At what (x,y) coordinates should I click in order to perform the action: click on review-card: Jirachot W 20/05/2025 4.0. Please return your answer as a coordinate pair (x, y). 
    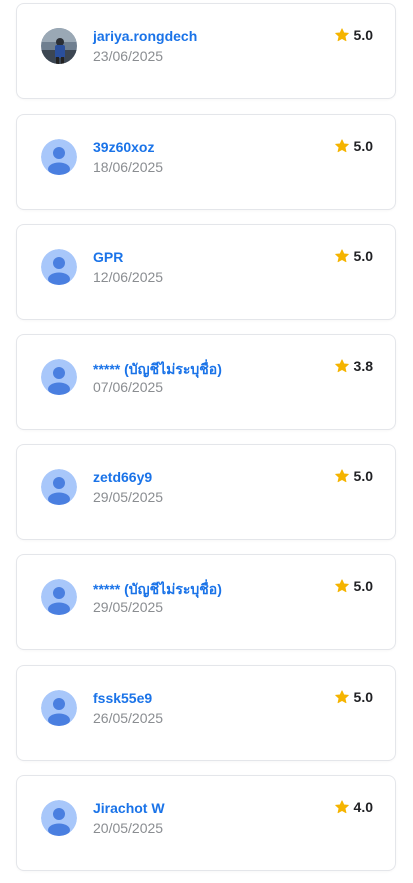
    Looking at the image, I should click on (206, 823).